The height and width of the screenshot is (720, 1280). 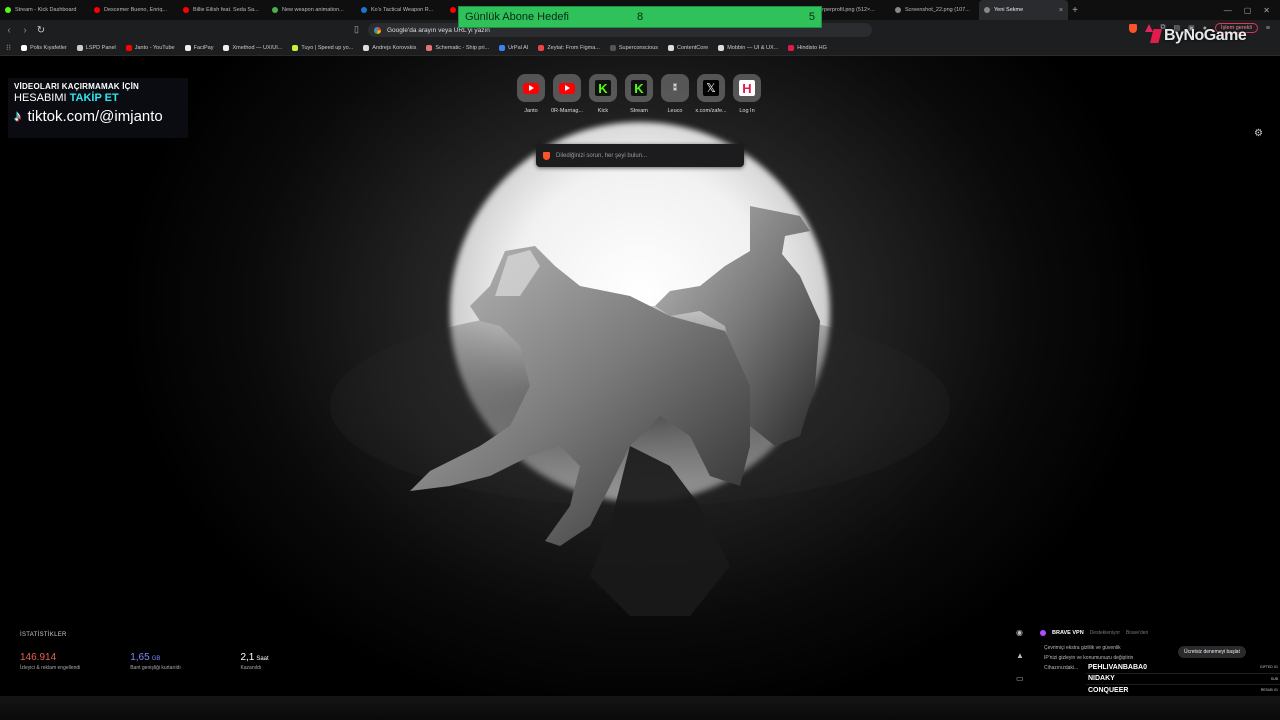 What do you see at coordinates (1075, 10) in the screenshot?
I see `new-tab-icon: +` at bounding box center [1075, 10].